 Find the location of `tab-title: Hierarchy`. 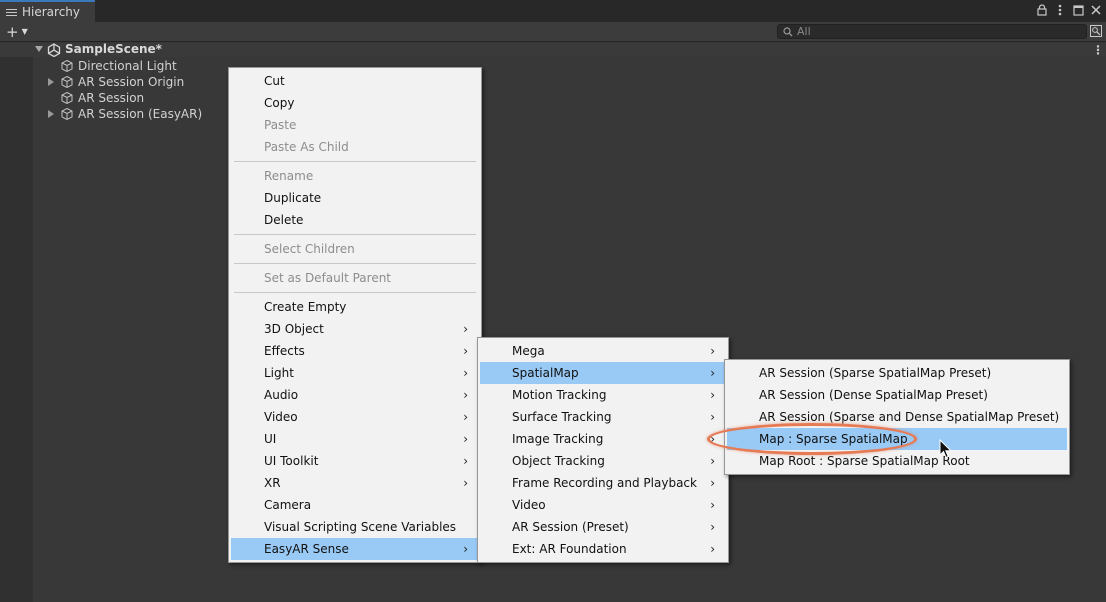

tab-title: Hierarchy is located at coordinates (51, 12).